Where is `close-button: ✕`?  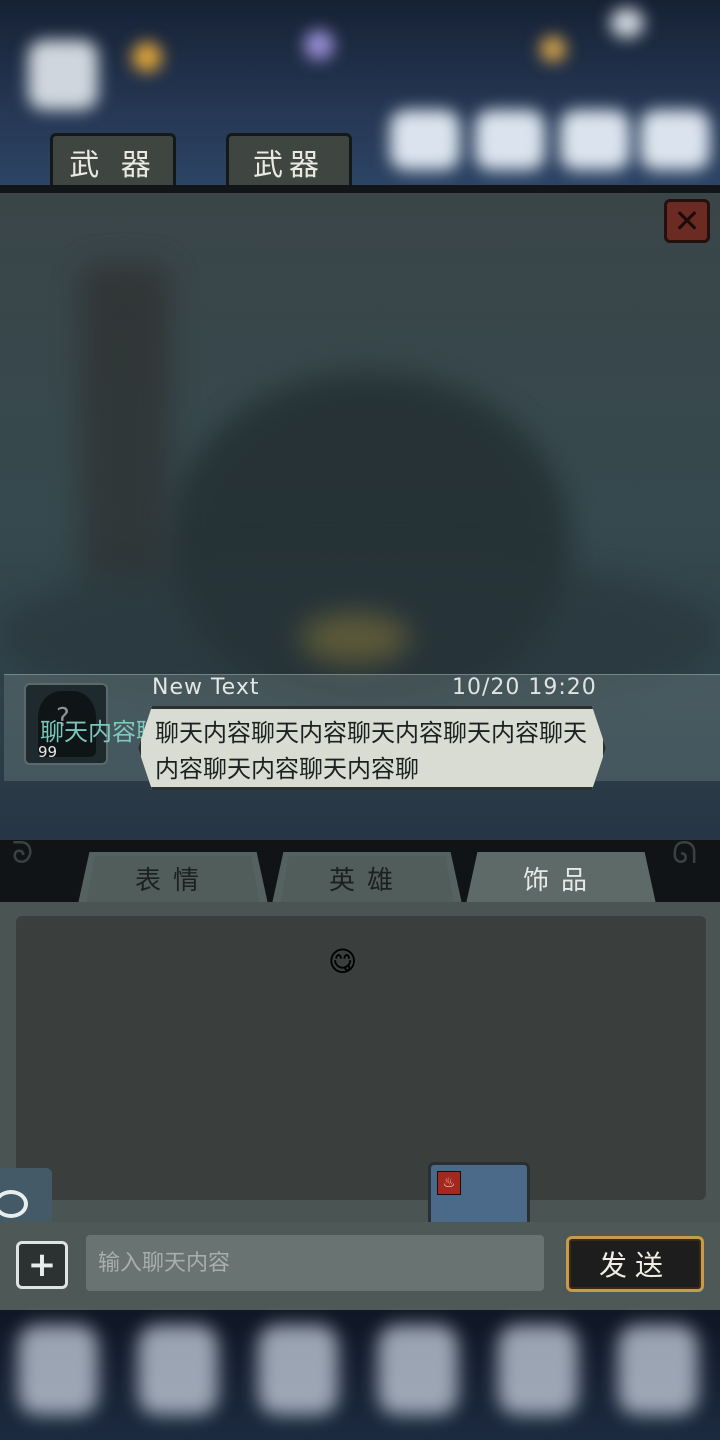
close-button: ✕ is located at coordinates (687, 221).